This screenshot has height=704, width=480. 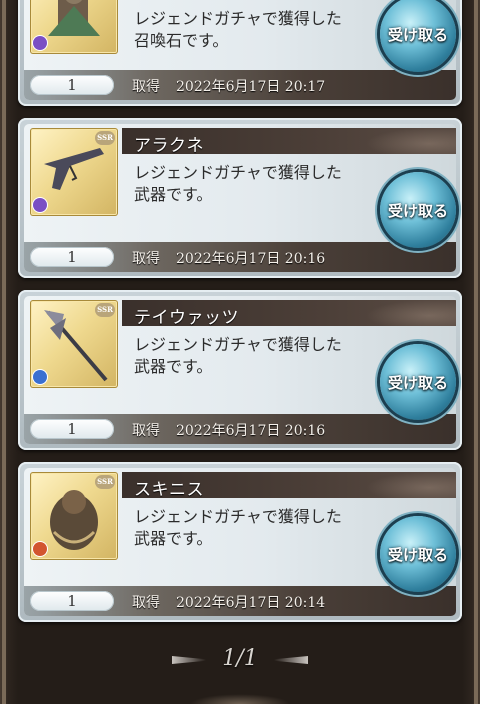 I want to click on page-indicator: 1/1, so click(x=240, y=658).